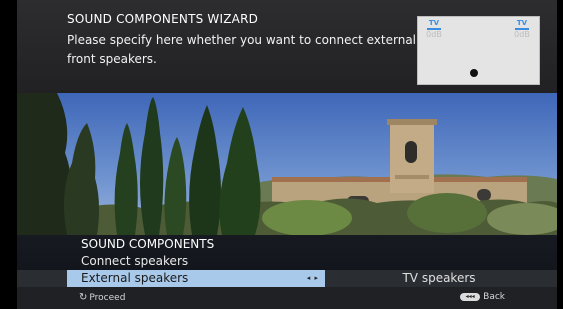  I want to click on wizard-title: SOUND COMPONENTS WIZARD, so click(163, 19).